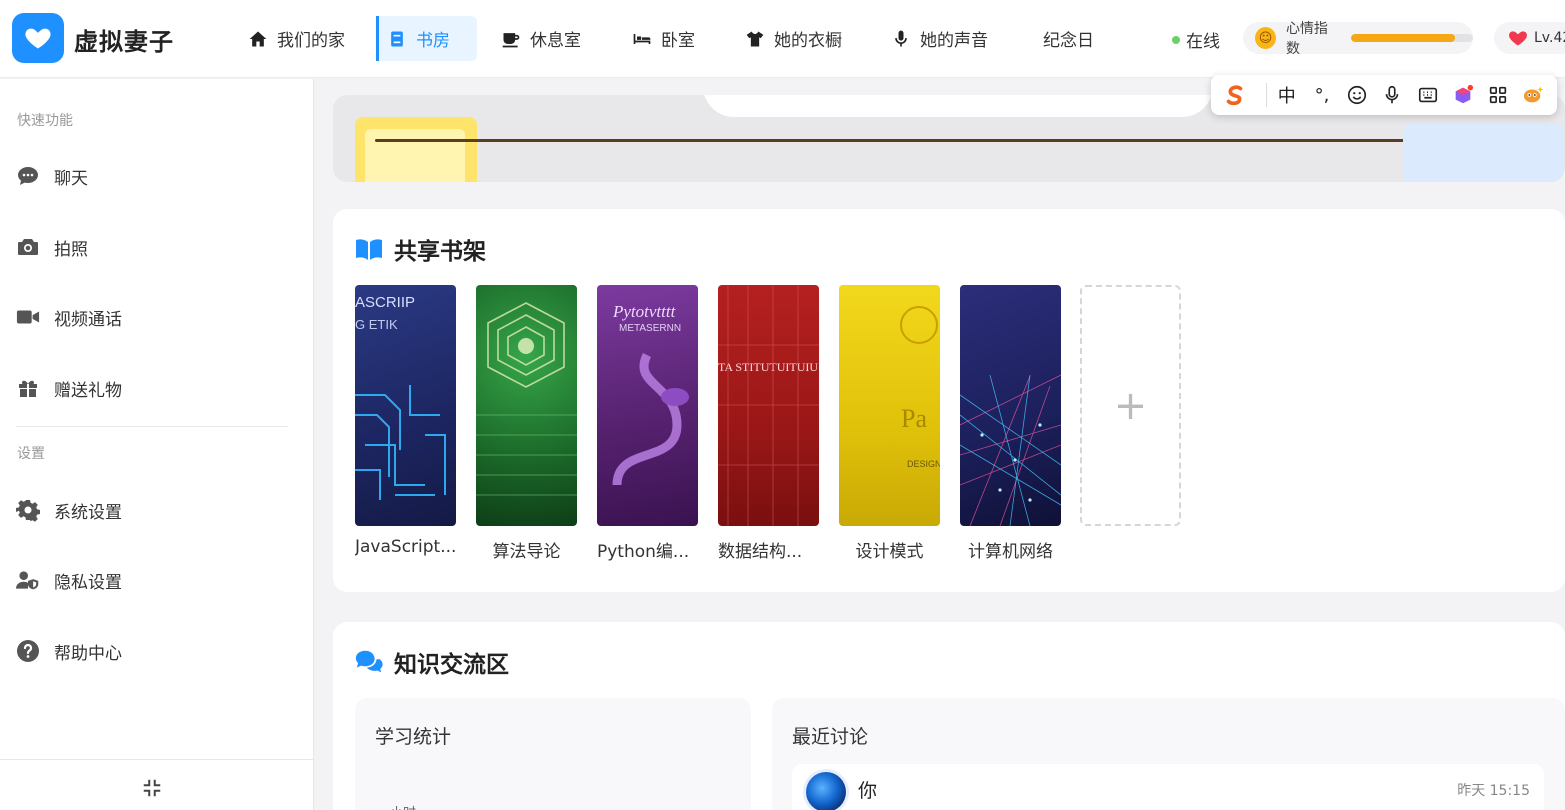  Describe the element at coordinates (405, 405) in the screenshot. I see `book-cover-javascript: ASCRIIP G ETIK` at that location.